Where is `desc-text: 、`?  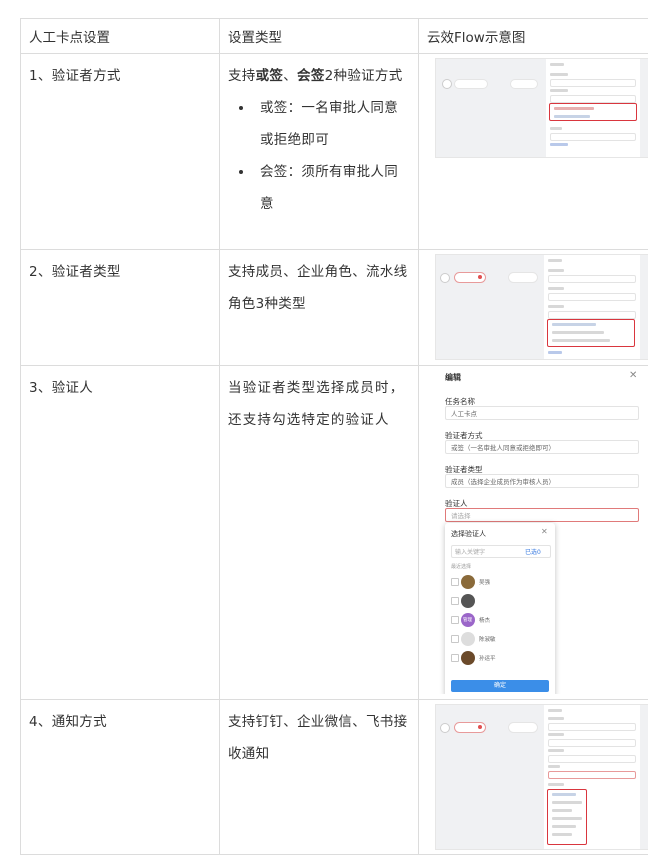 desc-text: 、 is located at coordinates (290, 76).